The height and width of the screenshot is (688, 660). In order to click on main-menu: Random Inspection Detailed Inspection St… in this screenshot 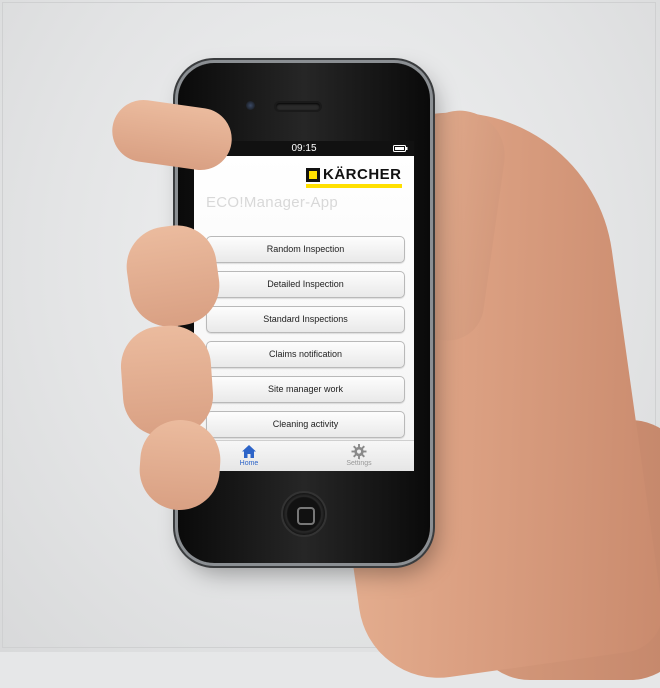, I will do `click(305, 341)`.